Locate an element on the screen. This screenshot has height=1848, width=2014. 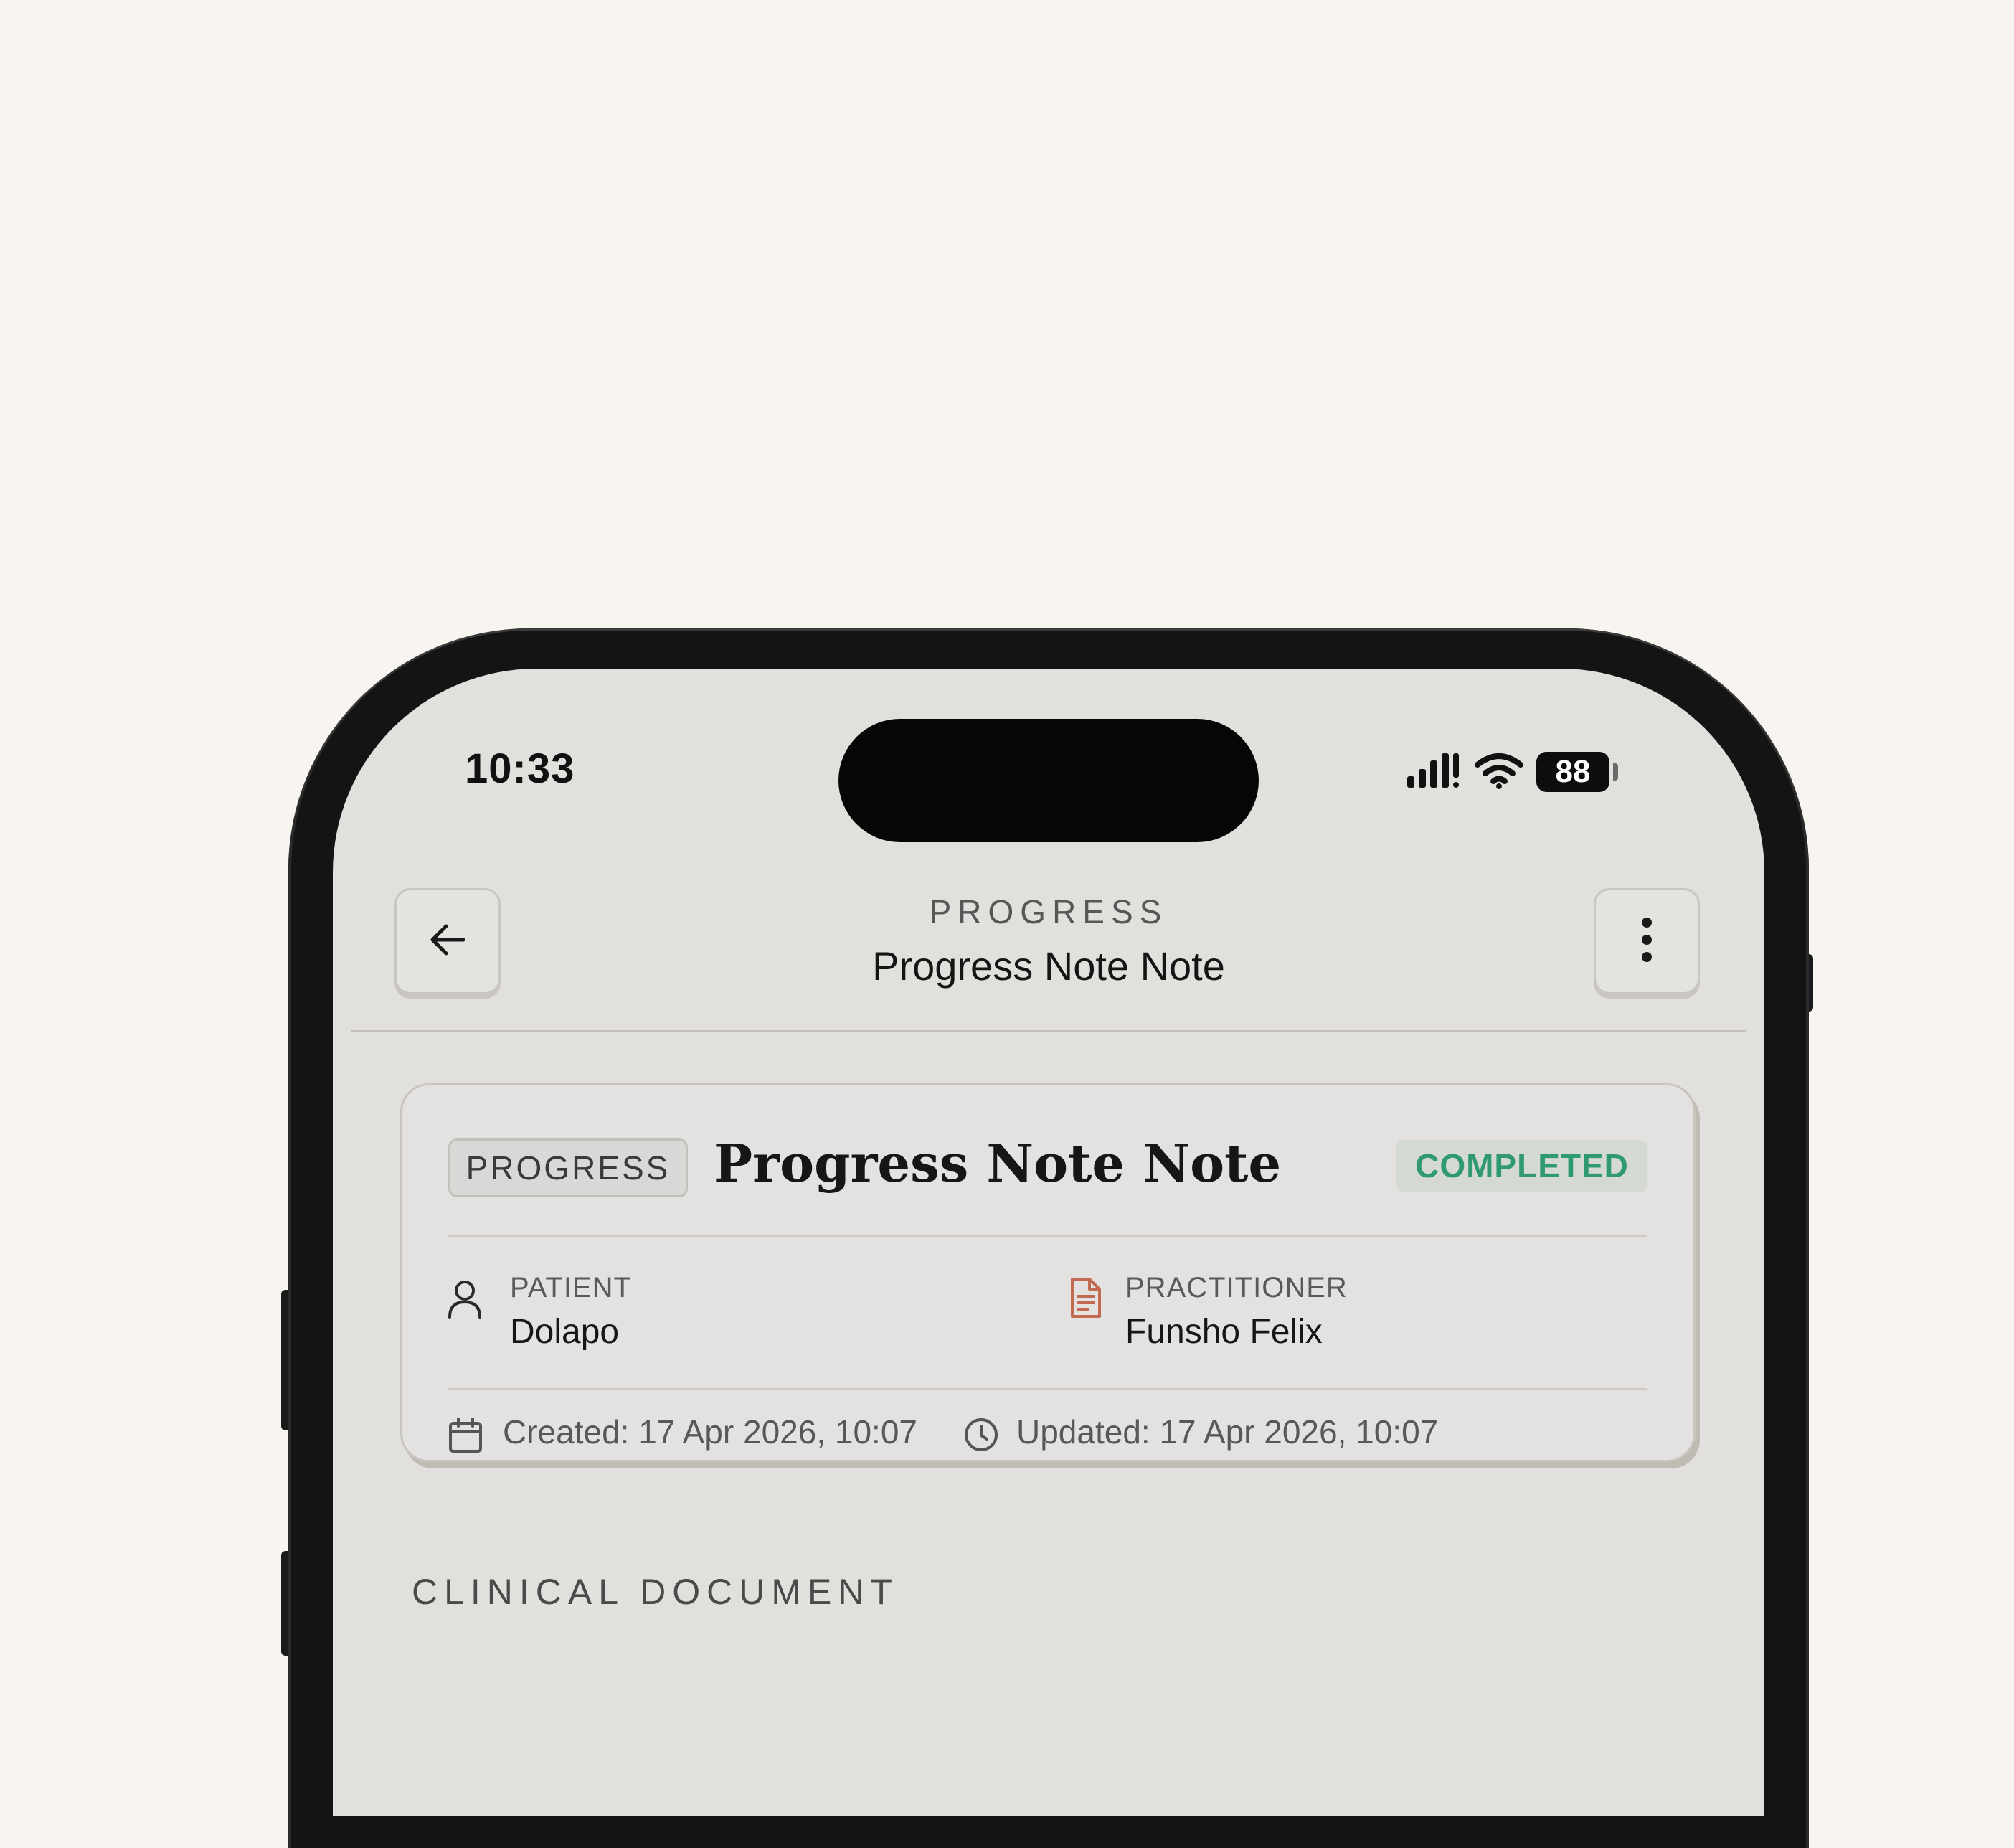
status-badge: COMPLETED is located at coordinates (1521, 1166).